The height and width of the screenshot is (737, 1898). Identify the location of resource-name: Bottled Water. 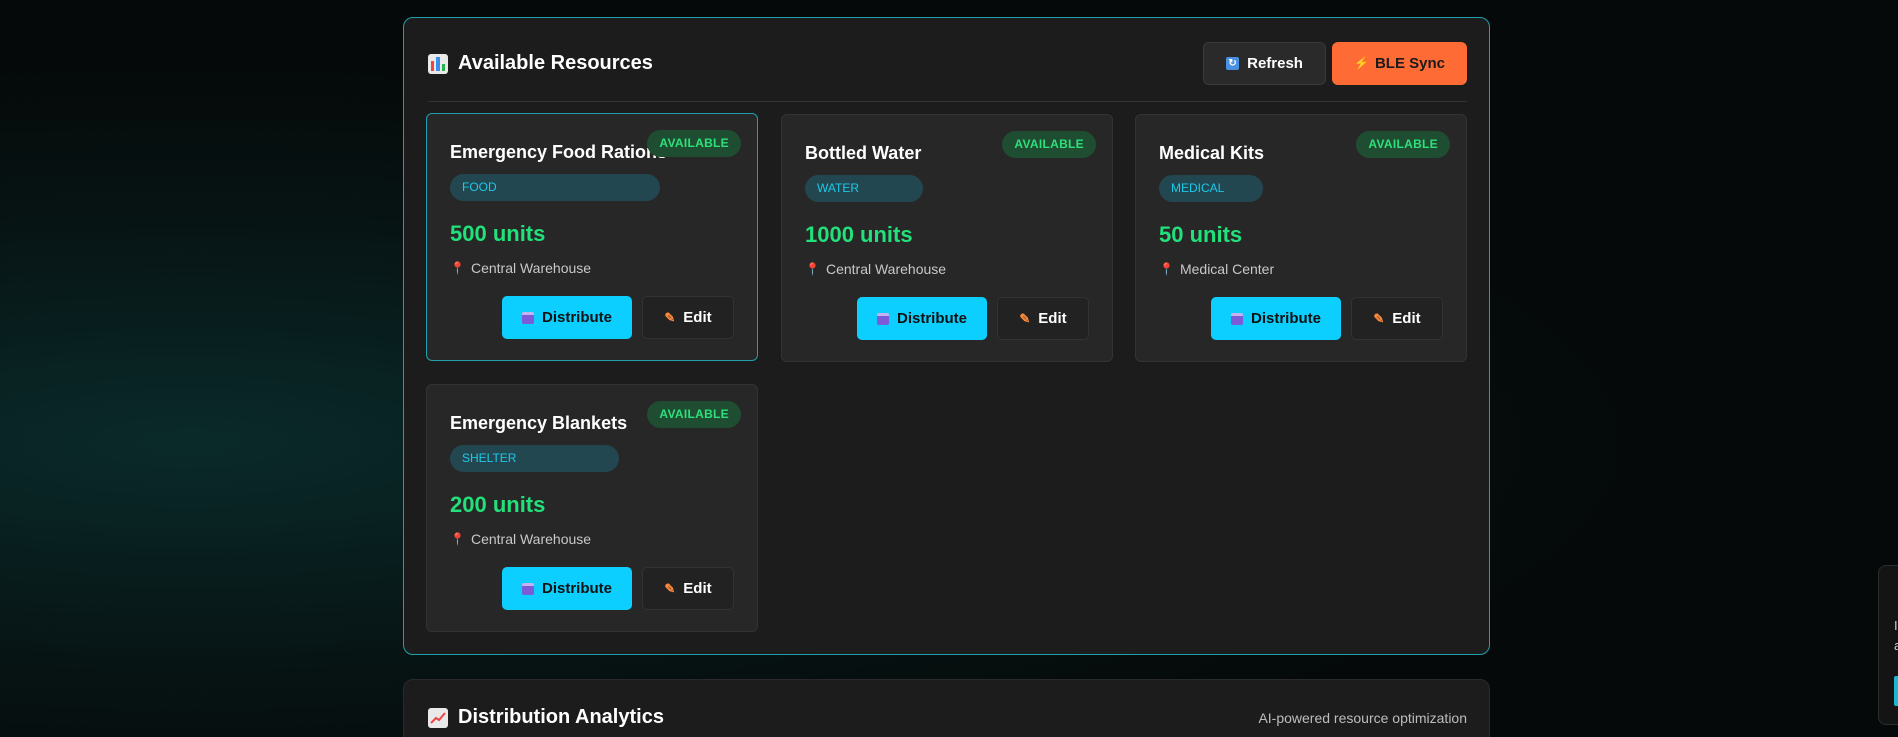
(863, 153).